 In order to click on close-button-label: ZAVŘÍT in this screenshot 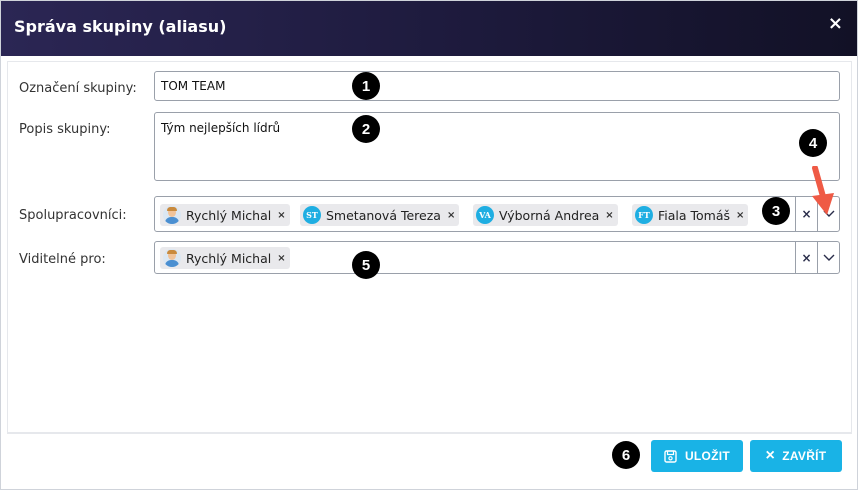, I will do `click(804, 456)`.